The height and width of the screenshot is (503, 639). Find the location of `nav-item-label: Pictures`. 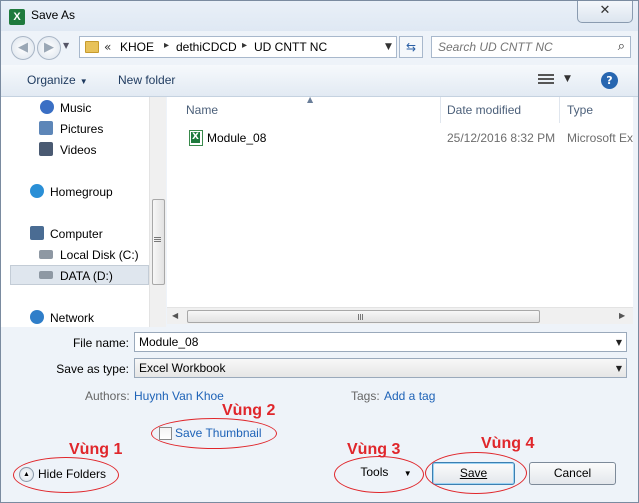

nav-item-label: Pictures is located at coordinates (82, 129).